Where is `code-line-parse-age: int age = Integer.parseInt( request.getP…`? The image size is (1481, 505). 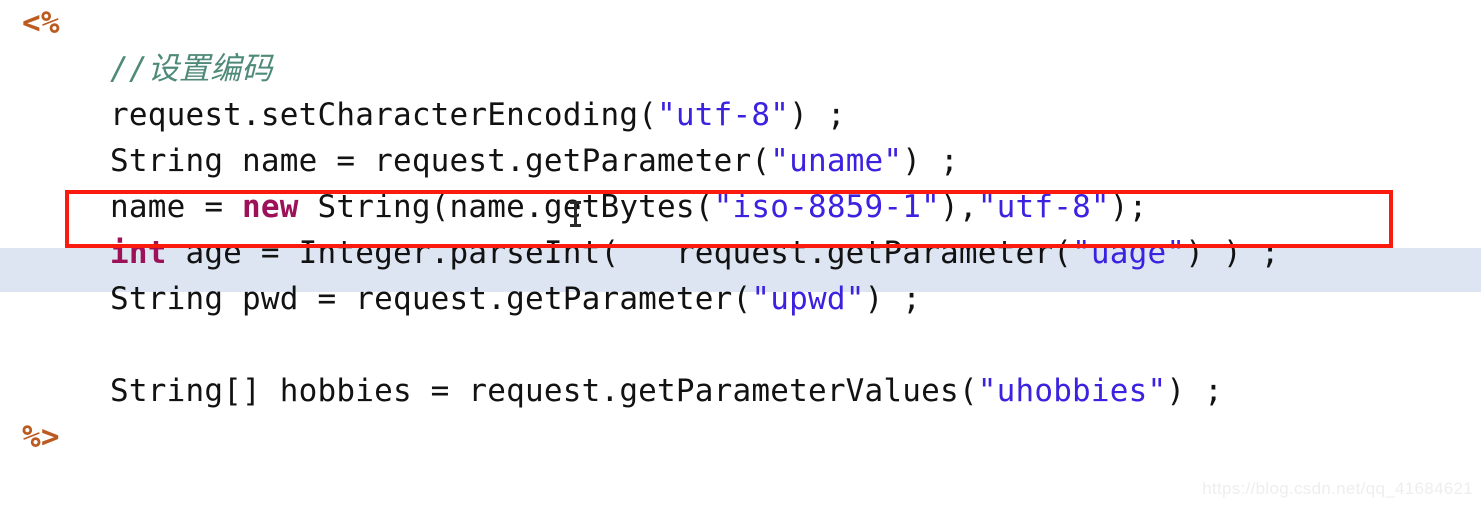
code-line-parse-age: int age = Integer.parseInt( request.getP… is located at coordinates (740, 253).